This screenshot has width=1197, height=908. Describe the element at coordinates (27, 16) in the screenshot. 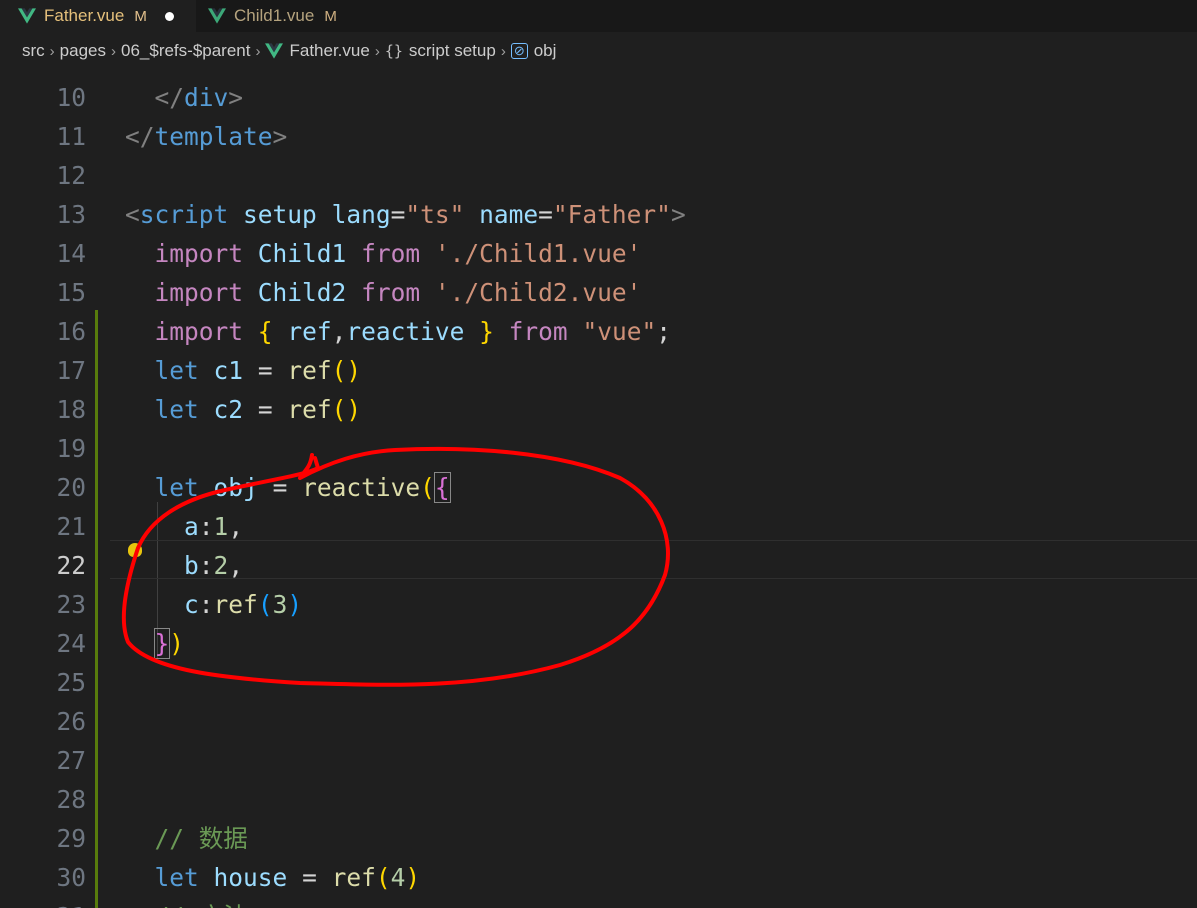

I see `vue-file-icon` at that location.